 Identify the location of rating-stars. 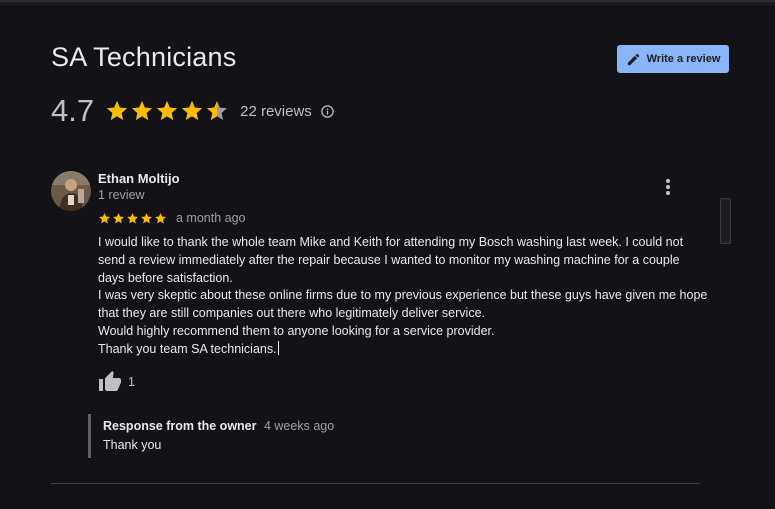
(167, 111).